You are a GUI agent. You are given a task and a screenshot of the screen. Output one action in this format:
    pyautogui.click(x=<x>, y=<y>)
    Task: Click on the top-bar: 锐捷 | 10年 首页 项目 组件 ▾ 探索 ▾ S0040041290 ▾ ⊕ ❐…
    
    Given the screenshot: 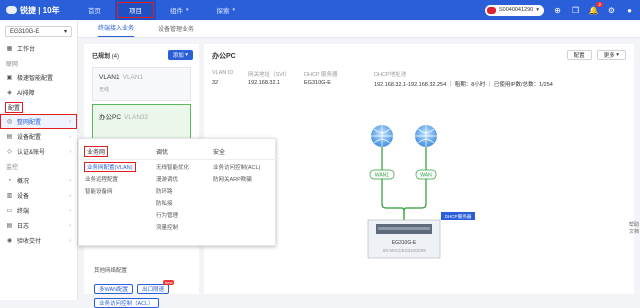 What is the action you would take?
    pyautogui.click(x=320, y=10)
    